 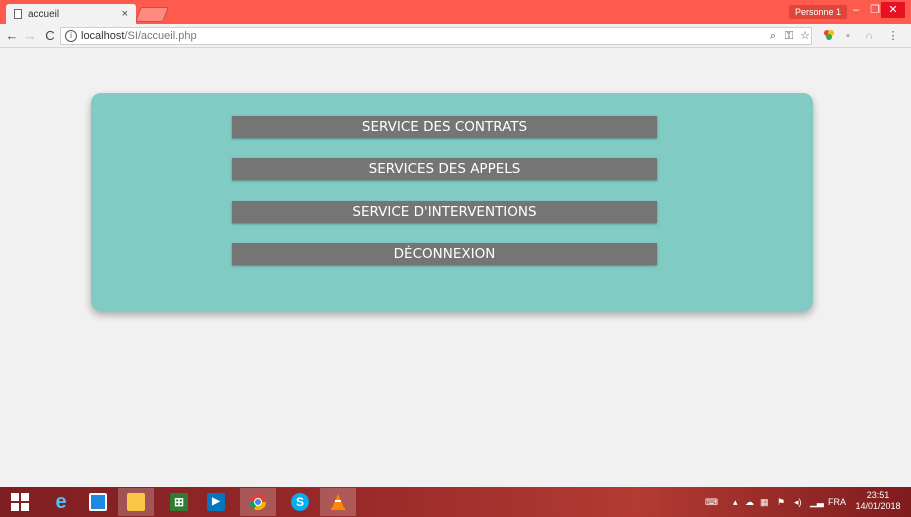 What do you see at coordinates (444, 254) in the screenshot?
I see `deconnexion-button: DÉCONNEXION` at bounding box center [444, 254].